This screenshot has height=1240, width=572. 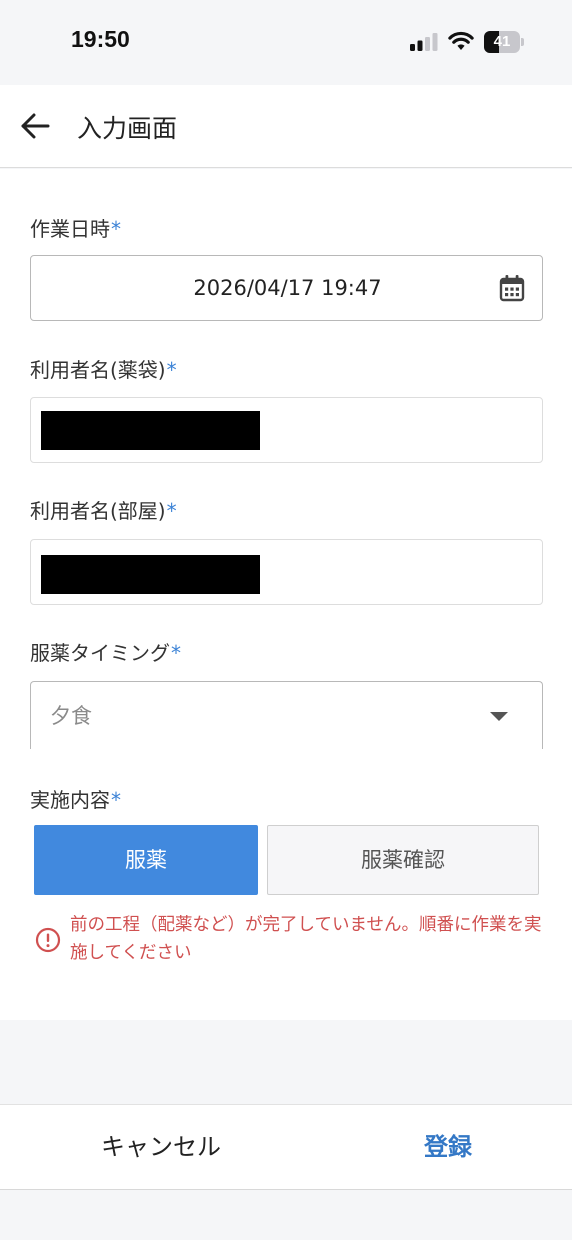 I want to click on submit-button: 登録, so click(x=448, y=1147).